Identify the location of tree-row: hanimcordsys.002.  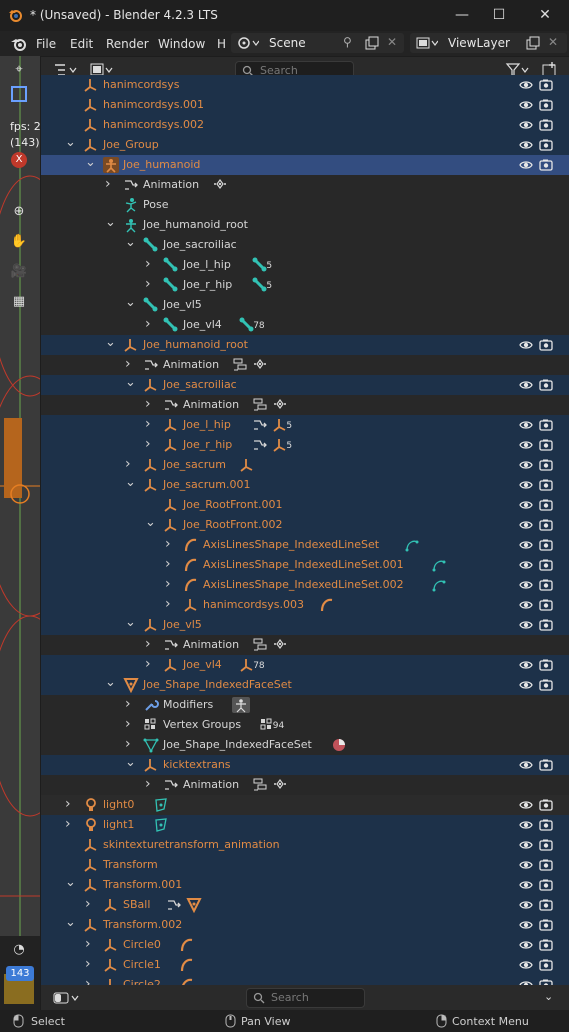
(305, 125).